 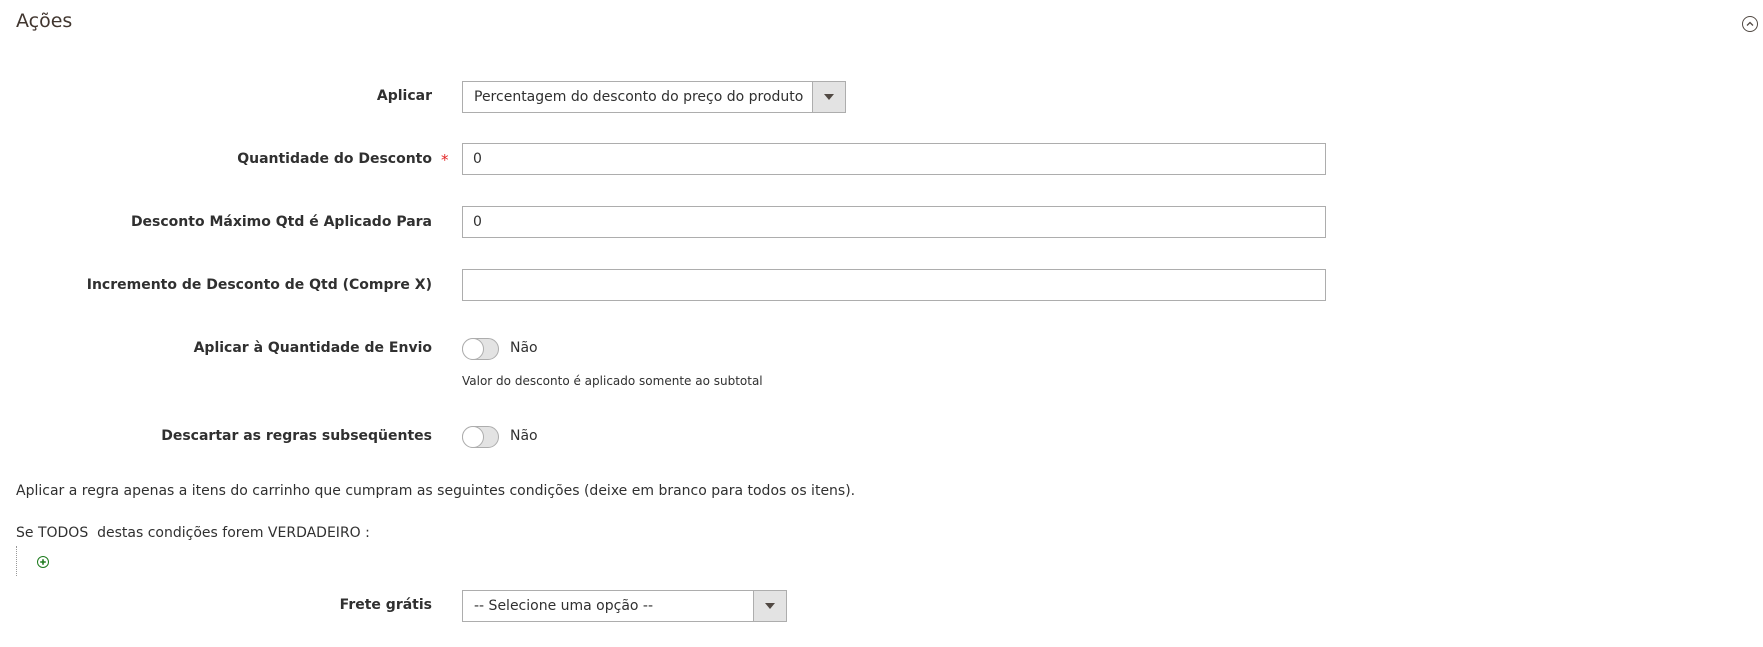 I want to click on collapse-section-button, so click(x=1750, y=24).